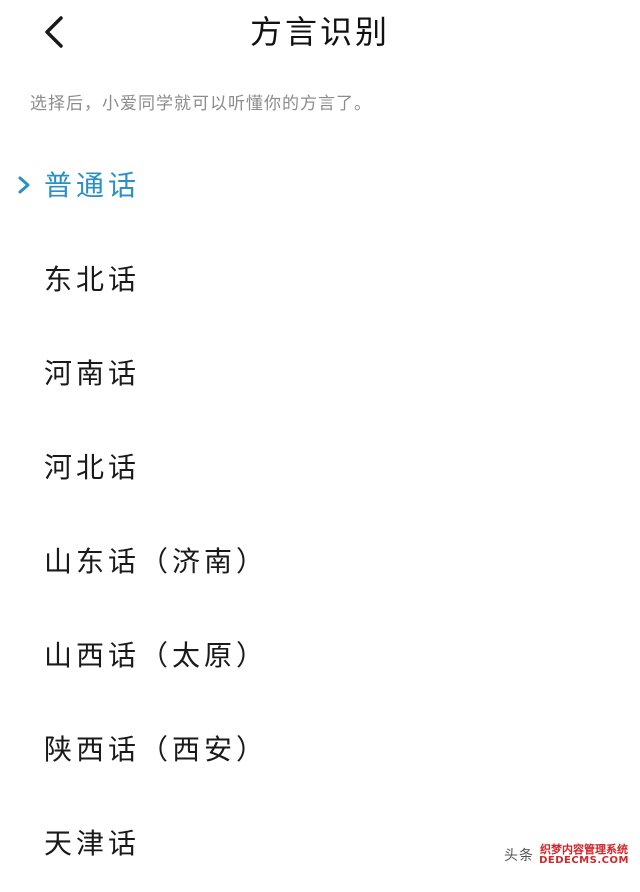 The image size is (640, 892). I want to click on description-text: 选择后，小爱同学就可以听懂你的方言了。, so click(201, 104).